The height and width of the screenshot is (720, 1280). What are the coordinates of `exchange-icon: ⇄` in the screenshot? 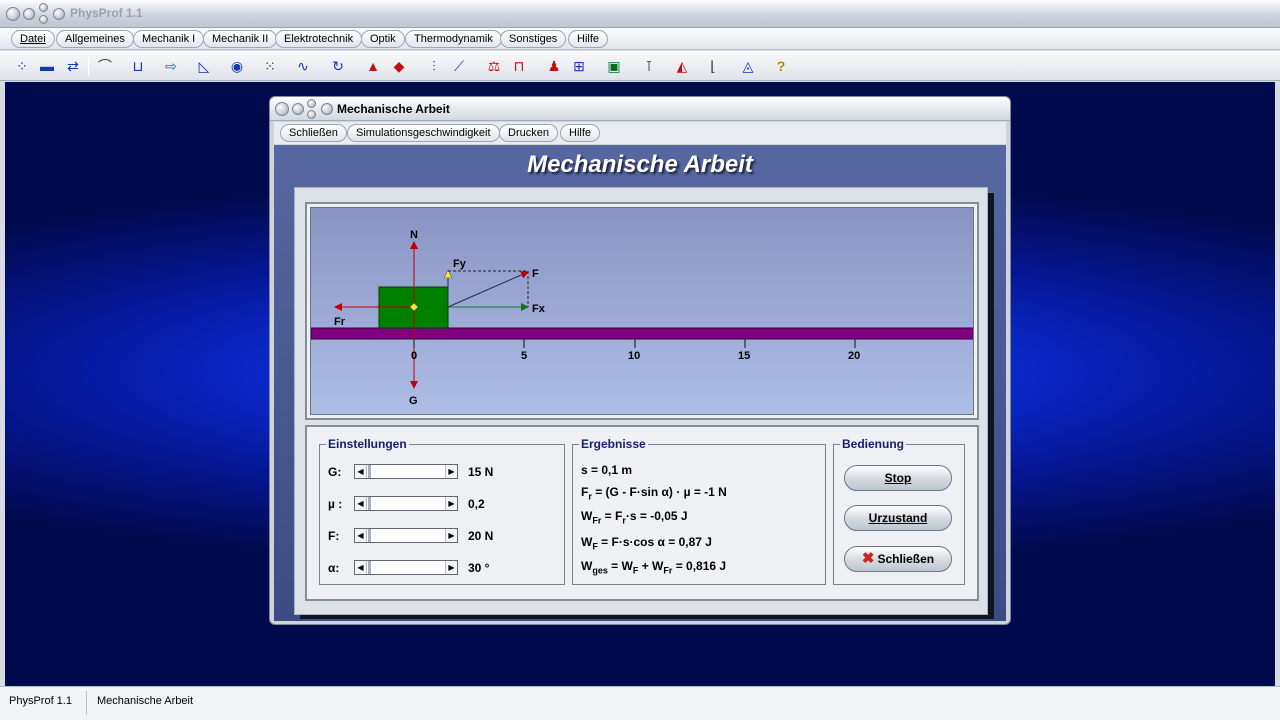 It's located at (73, 66).